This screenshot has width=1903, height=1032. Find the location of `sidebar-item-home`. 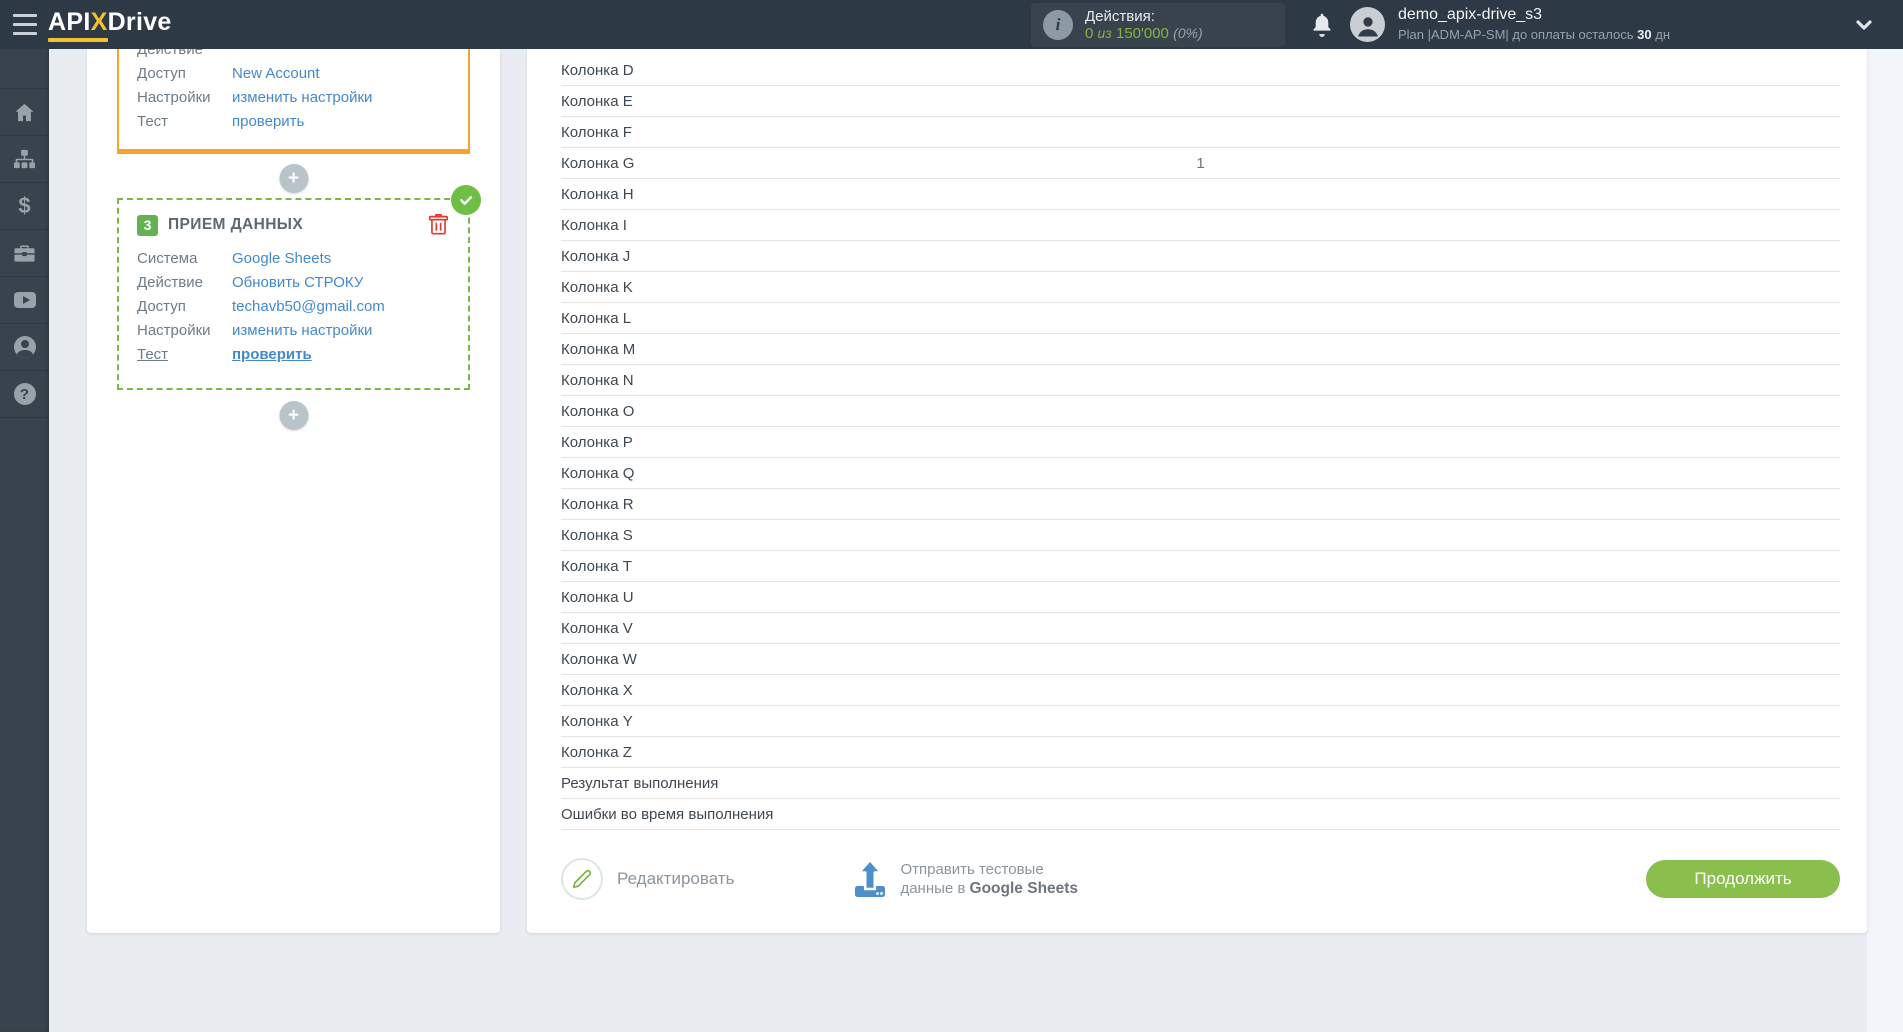

sidebar-item-home is located at coordinates (24, 112).